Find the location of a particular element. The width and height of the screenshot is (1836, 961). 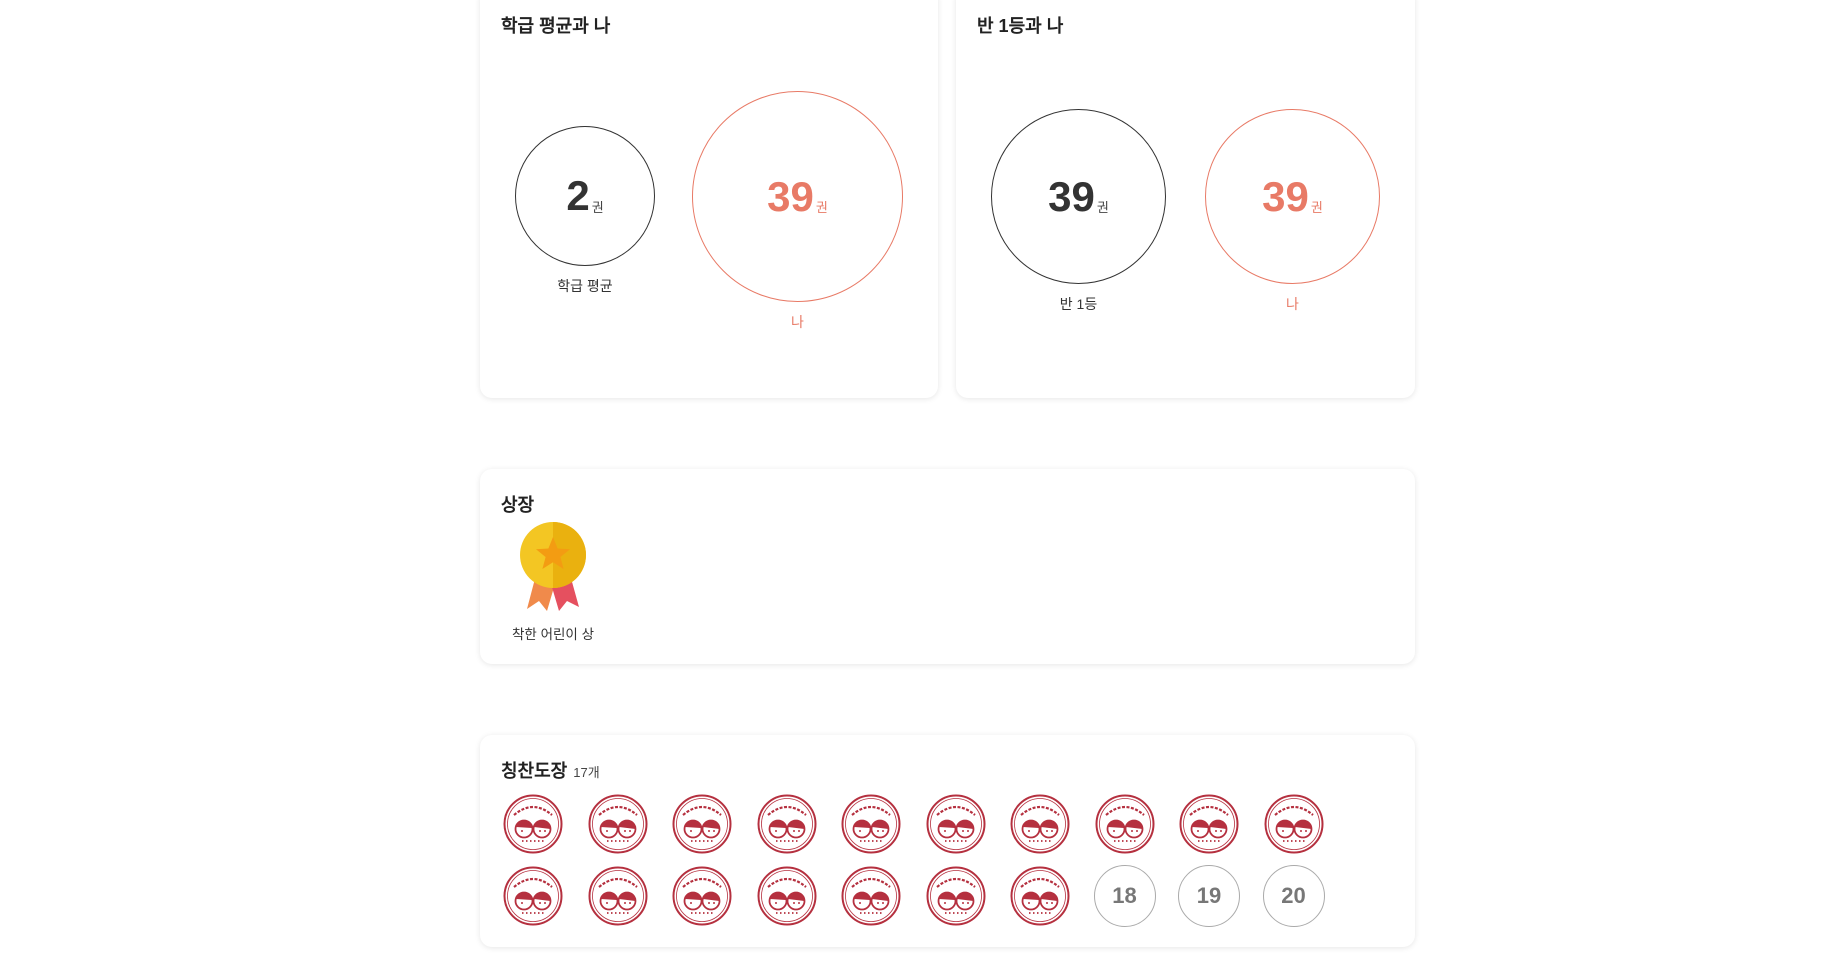

my-count-top-unit: 권 is located at coordinates (1316, 207).